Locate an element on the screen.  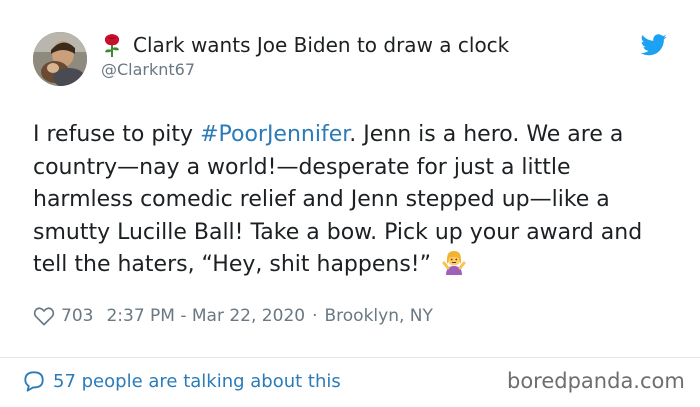
display-name: Clark wants Joe Biden to draw a clock is located at coordinates (305, 45).